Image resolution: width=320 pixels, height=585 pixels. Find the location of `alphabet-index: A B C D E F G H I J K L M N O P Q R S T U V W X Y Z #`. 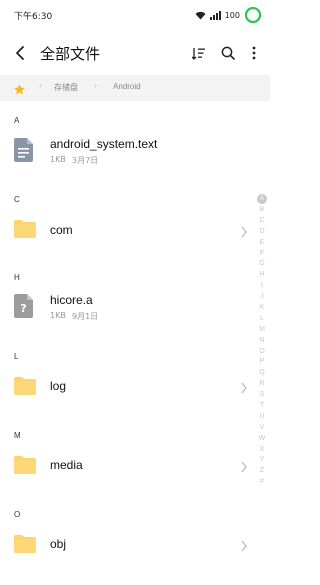

alphabet-index: A B C D E F G H I J K L M N O P Q R S T U V W X Y Z # is located at coordinates (262, 341).